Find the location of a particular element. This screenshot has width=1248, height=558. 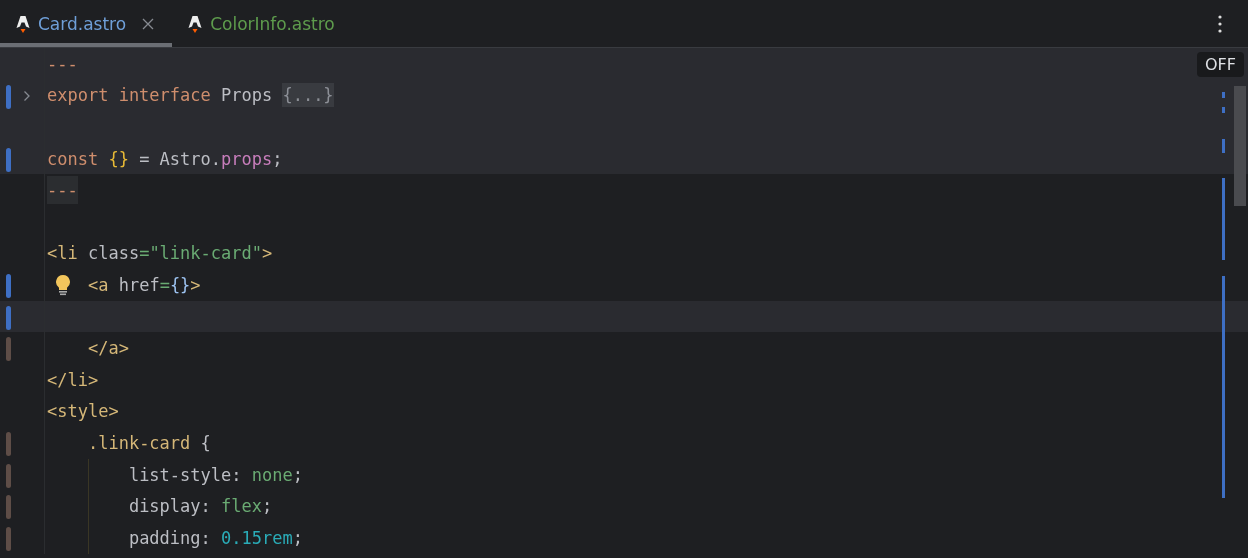

chevron-right-icon is located at coordinates (27, 95).